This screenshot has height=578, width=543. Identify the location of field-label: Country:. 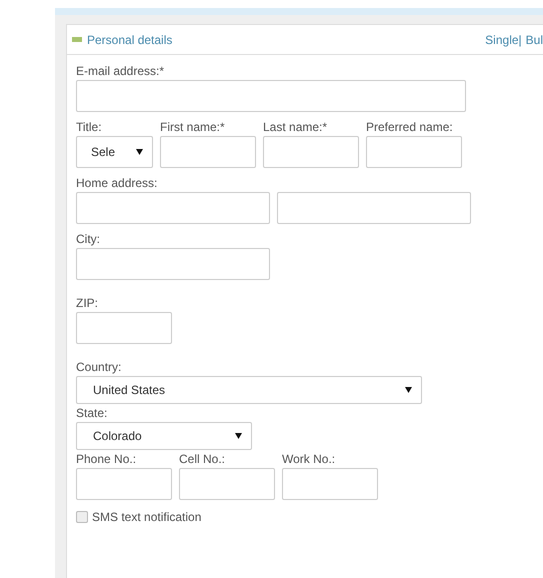
(99, 367).